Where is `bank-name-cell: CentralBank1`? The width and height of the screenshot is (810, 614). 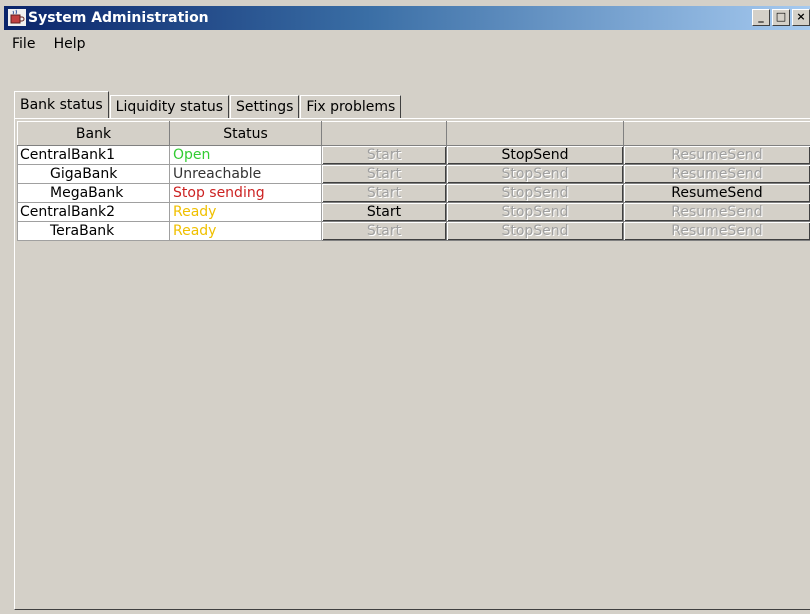 bank-name-cell: CentralBank1 is located at coordinates (93, 155).